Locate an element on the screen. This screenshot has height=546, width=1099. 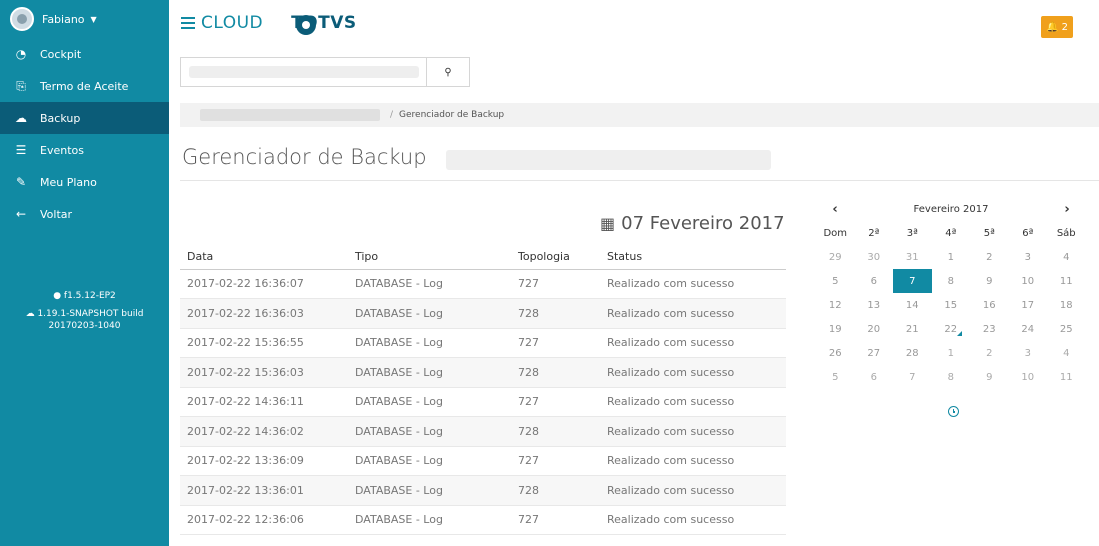
weekday-header: Dom is located at coordinates (835, 233).